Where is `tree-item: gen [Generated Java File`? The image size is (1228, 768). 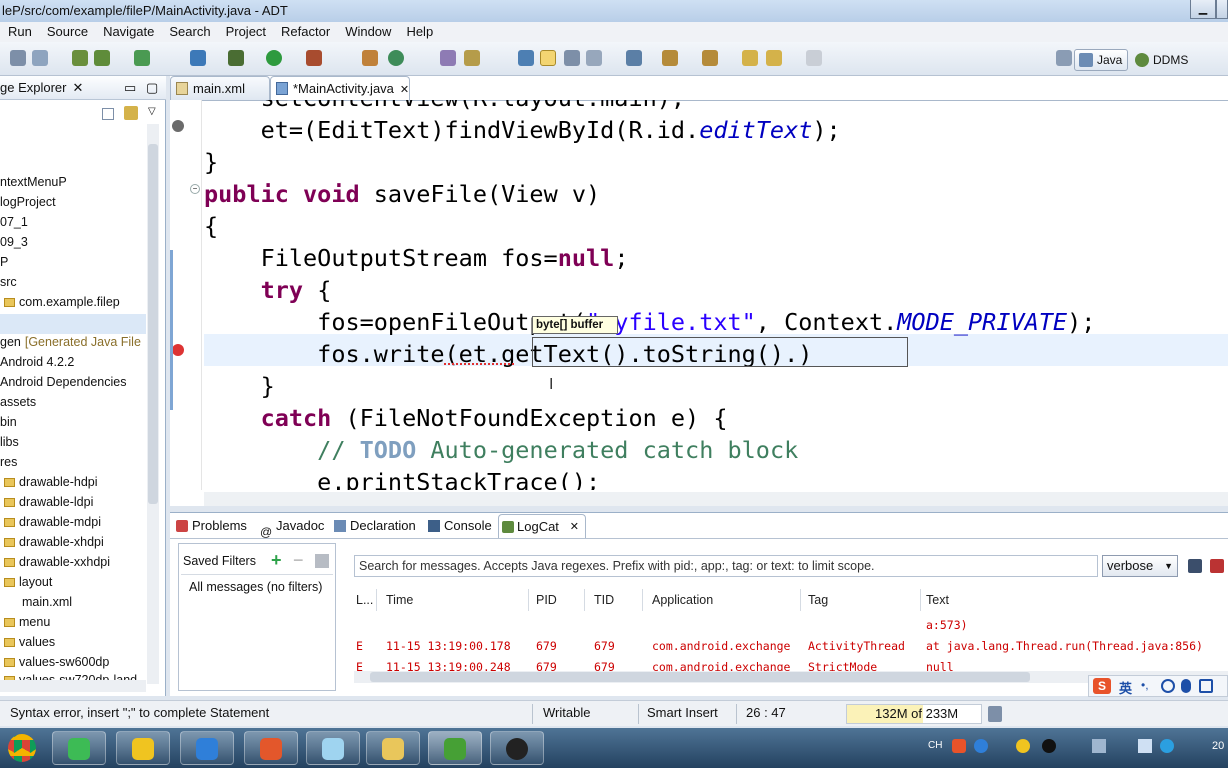
tree-item: gen [Generated Java File is located at coordinates (70, 342).